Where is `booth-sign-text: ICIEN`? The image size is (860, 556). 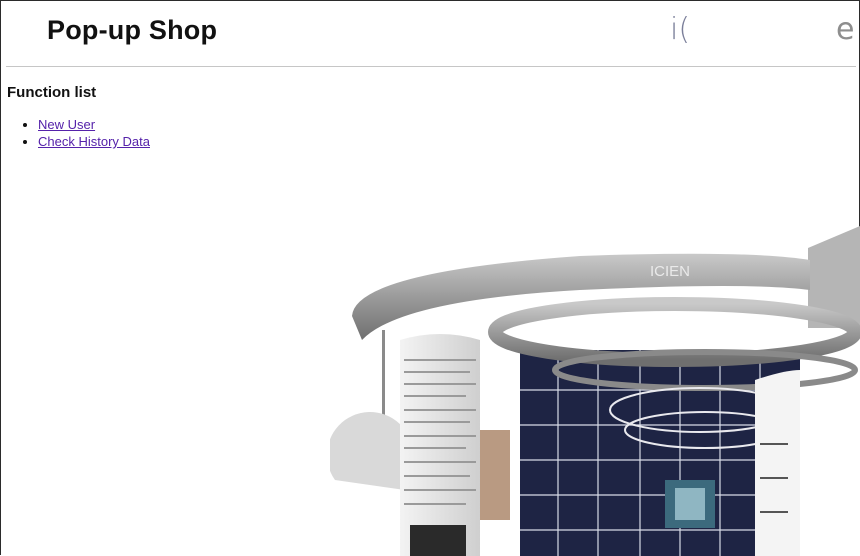 booth-sign-text: ICIEN is located at coordinates (670, 271).